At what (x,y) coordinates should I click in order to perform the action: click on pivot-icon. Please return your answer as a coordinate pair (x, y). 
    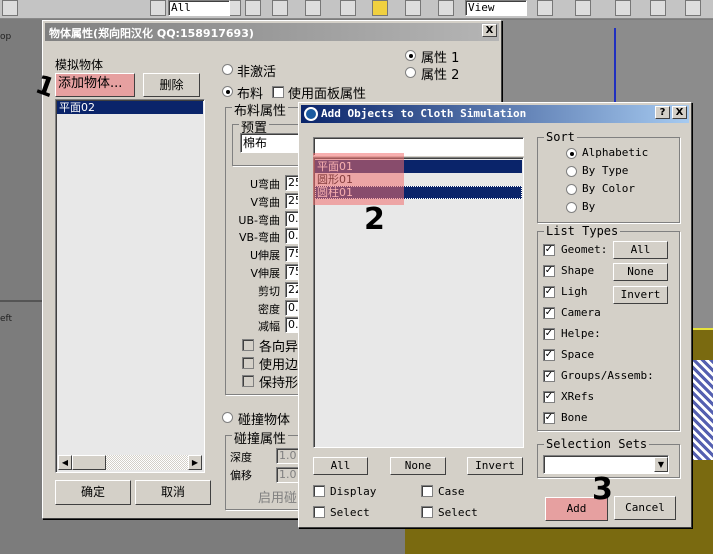
    Looking at the image, I should click on (545, 8).